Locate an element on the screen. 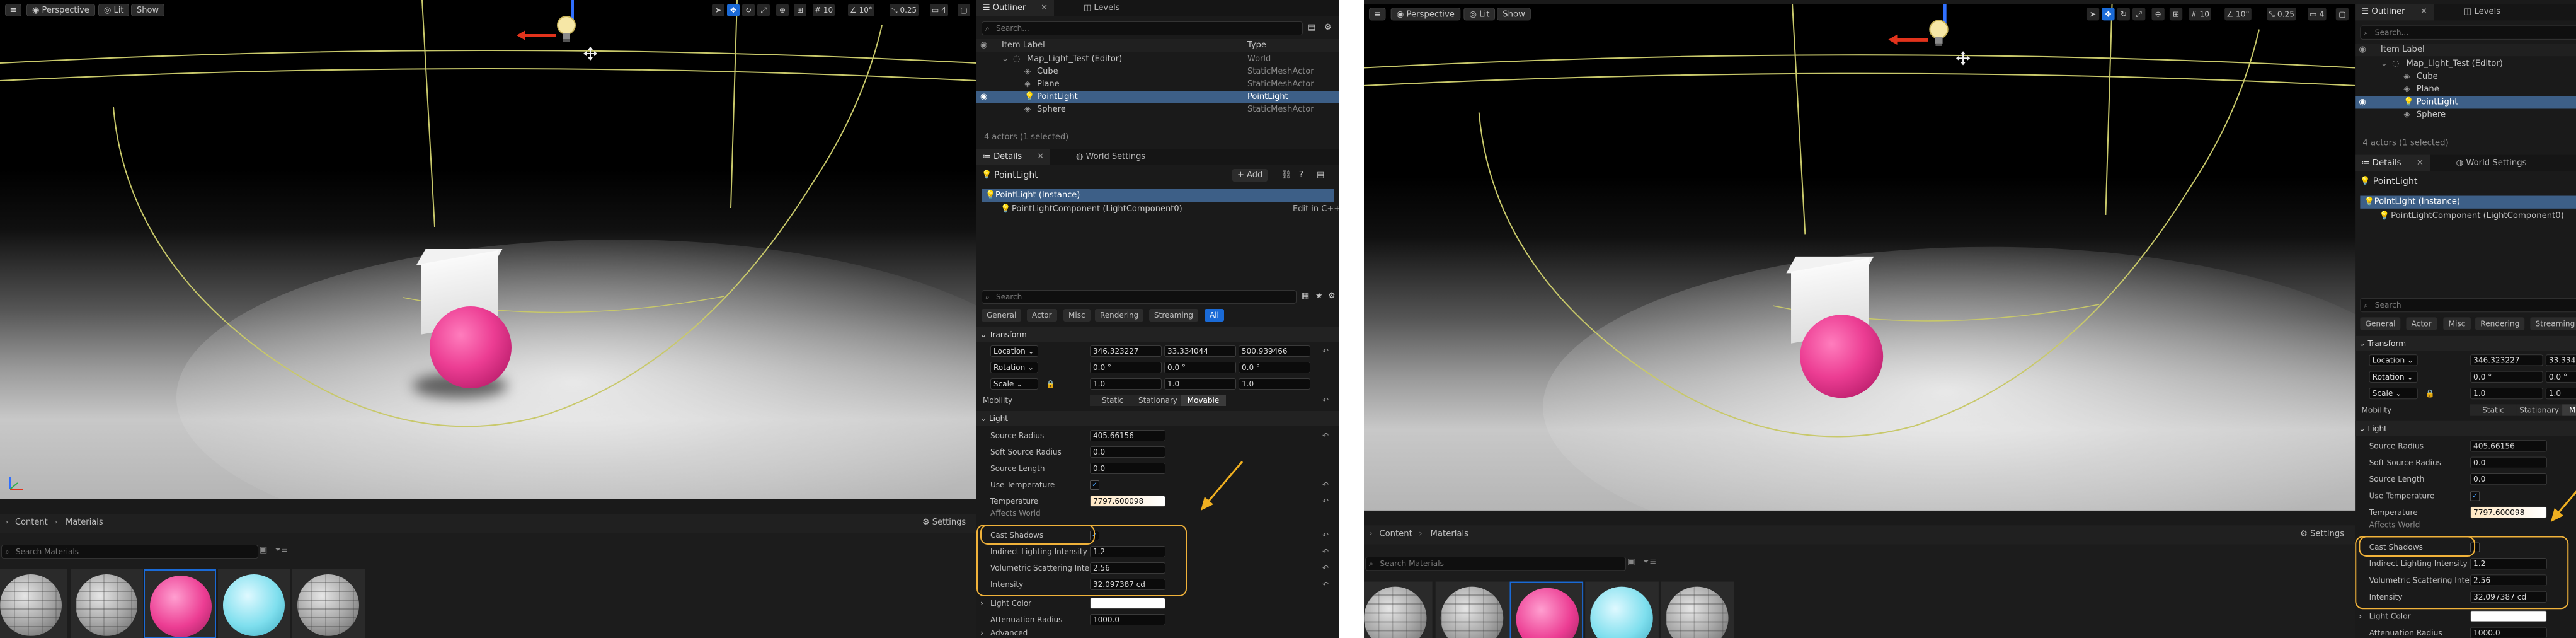 The height and width of the screenshot is (638, 2576). category-streaming-button: Streaming is located at coordinates (2553, 324).